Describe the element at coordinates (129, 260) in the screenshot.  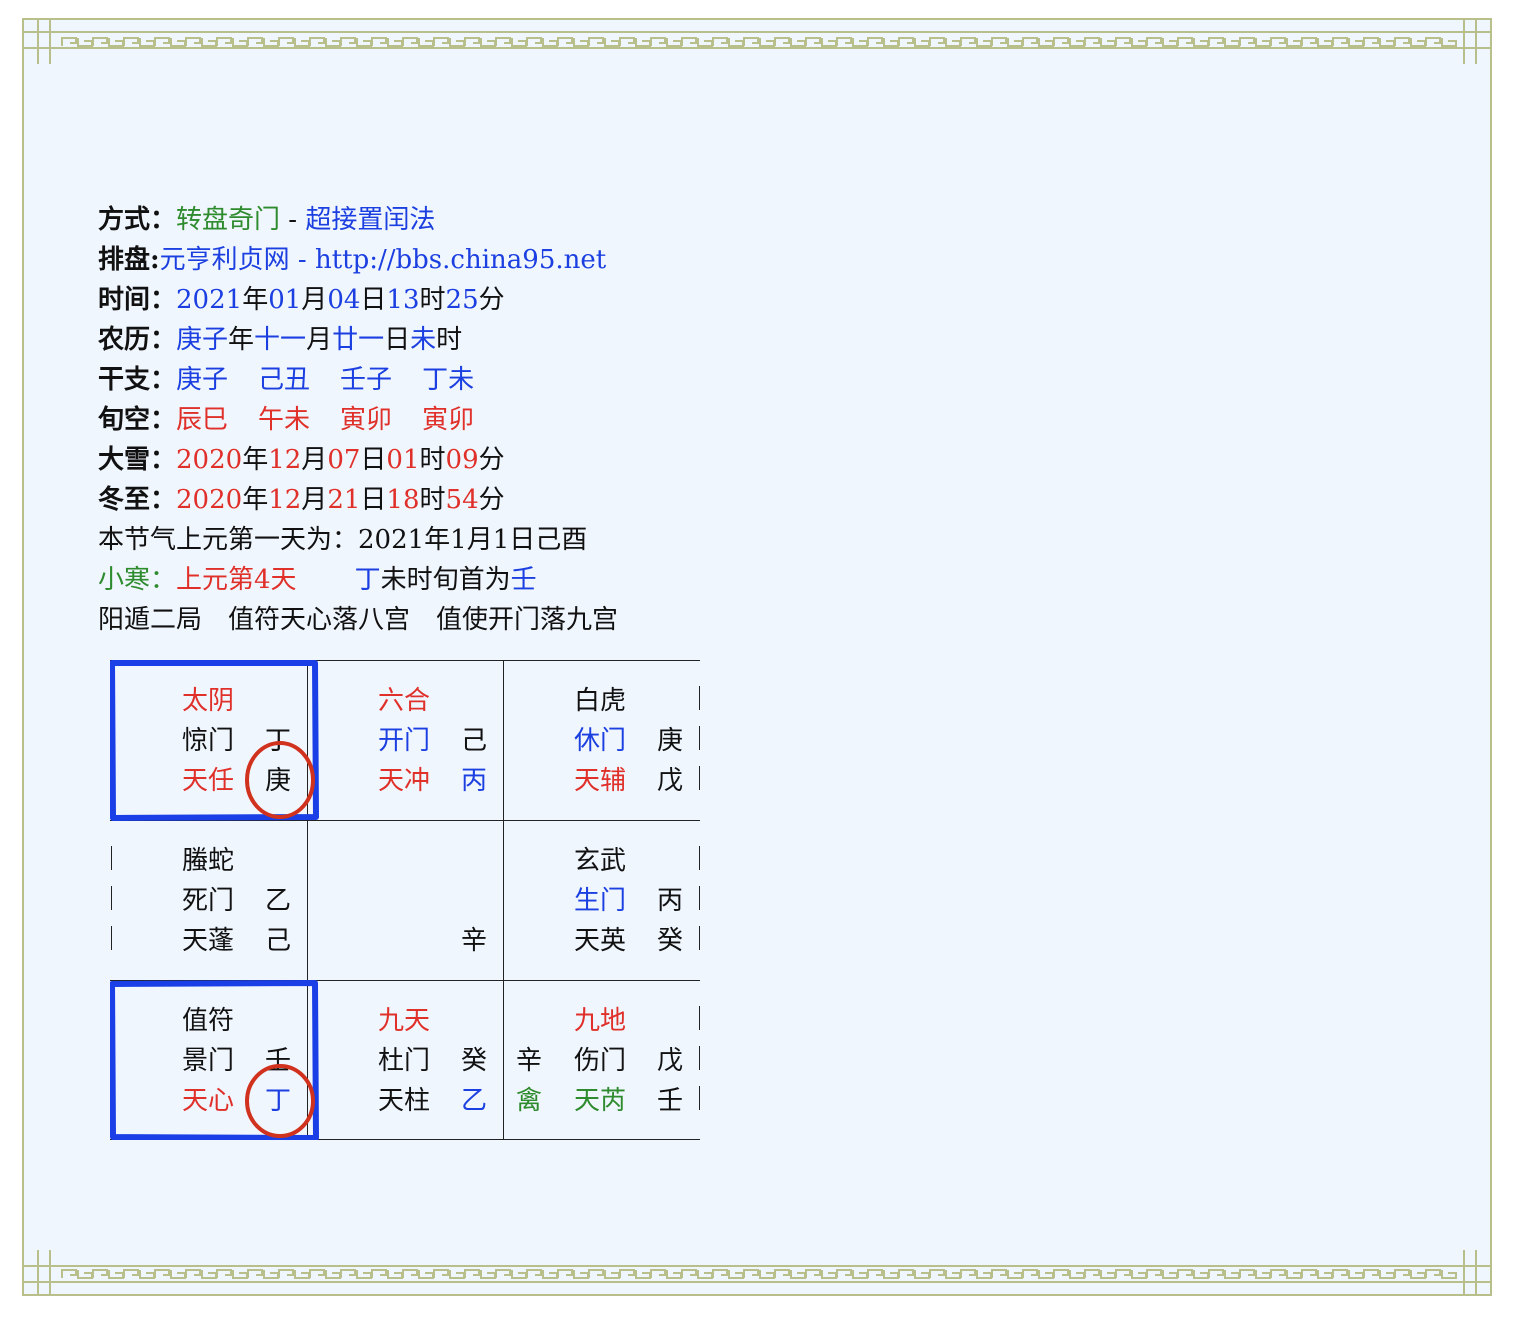
I see `paipan-label: 排盘:` at that location.